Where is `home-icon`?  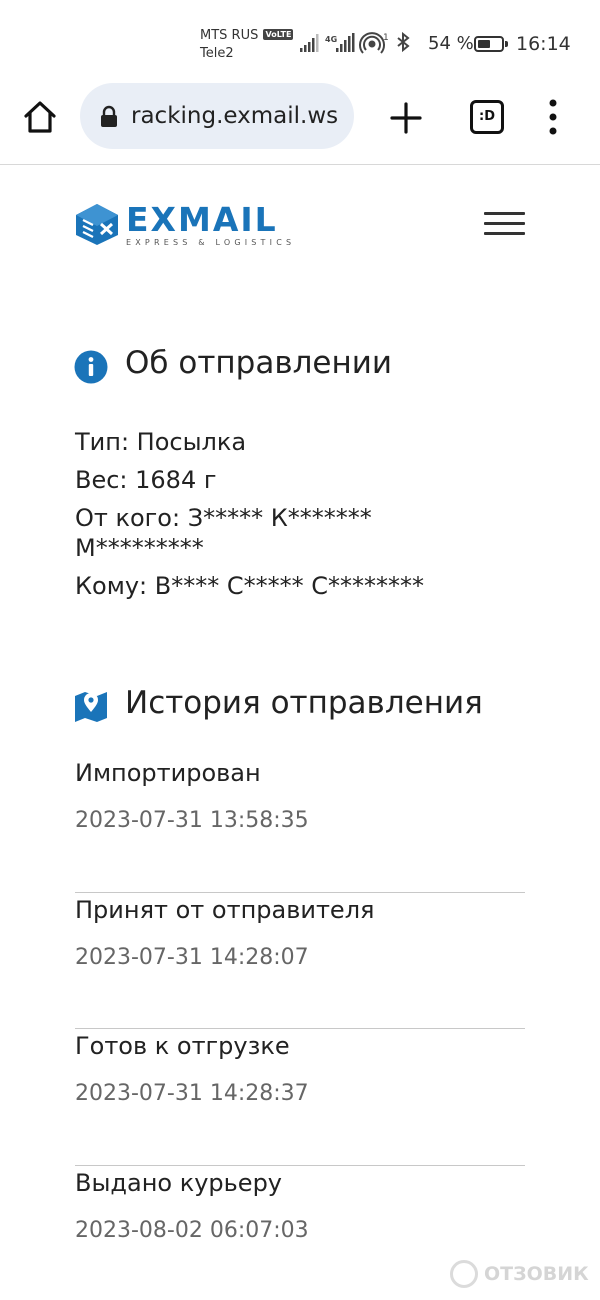
home-icon is located at coordinates (40, 117).